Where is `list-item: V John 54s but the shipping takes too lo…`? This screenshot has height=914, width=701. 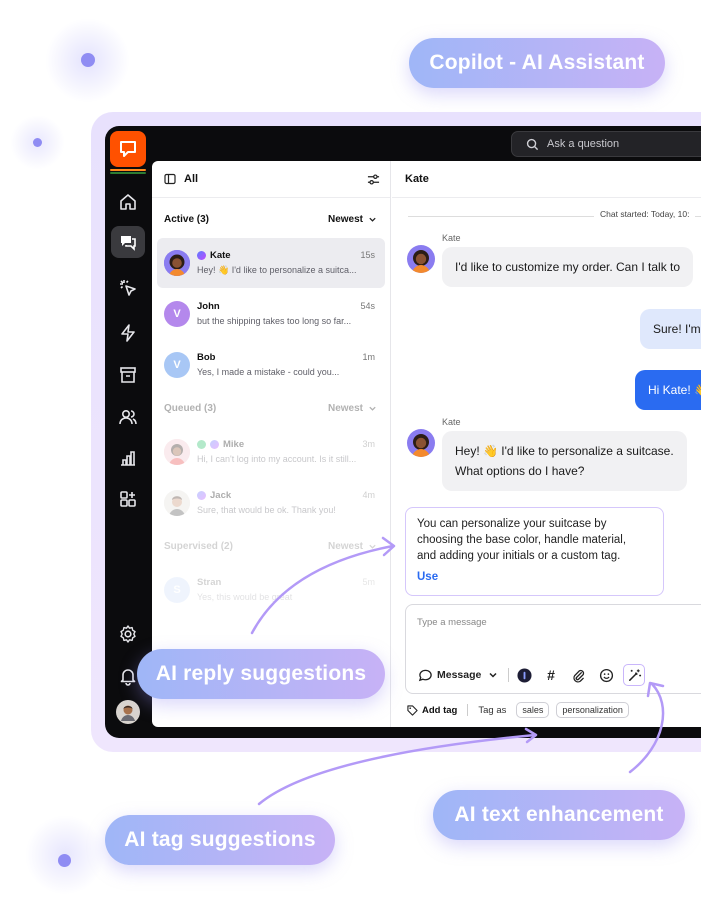
list-item: V John 54s but the shipping takes too lo… is located at coordinates (271, 314).